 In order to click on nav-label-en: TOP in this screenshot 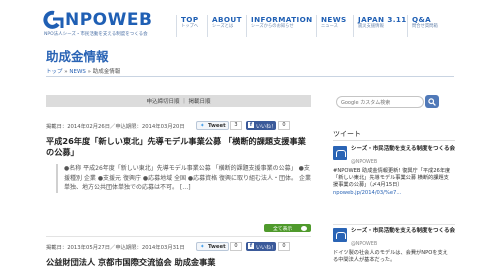, I will do `click(190, 19)`.